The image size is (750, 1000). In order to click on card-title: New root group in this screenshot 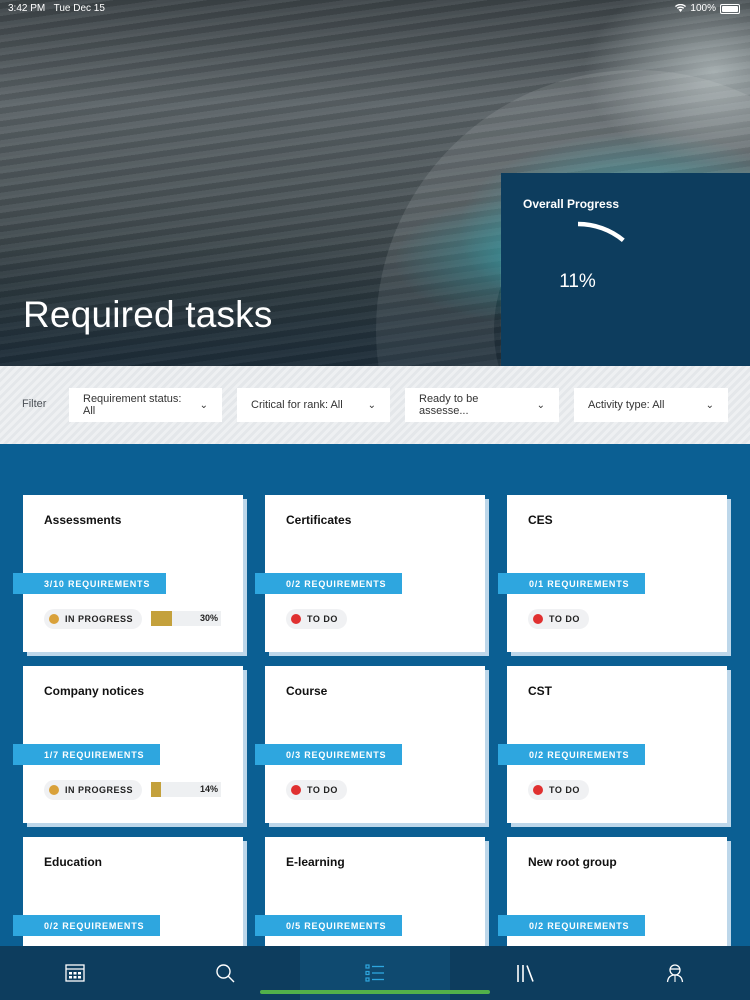, I will do `click(572, 862)`.